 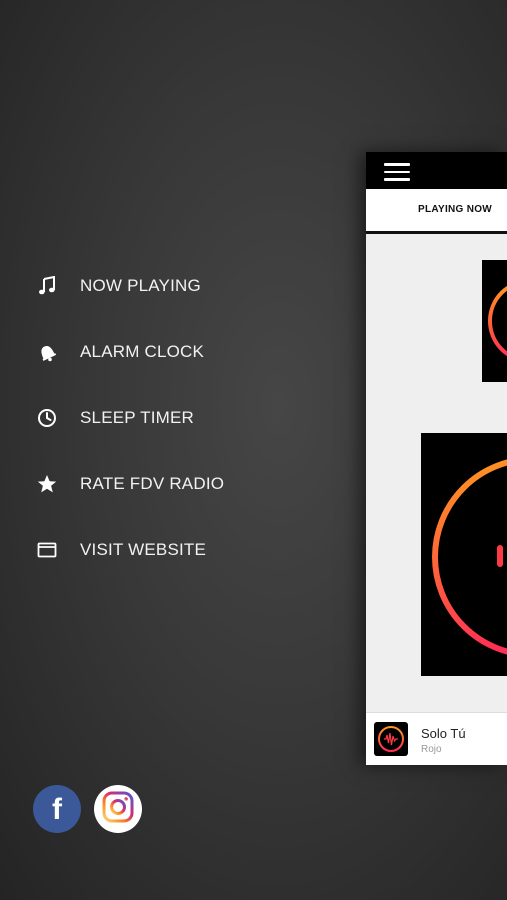 I want to click on tab-bar: PLAYING NOW, so click(x=436, y=211).